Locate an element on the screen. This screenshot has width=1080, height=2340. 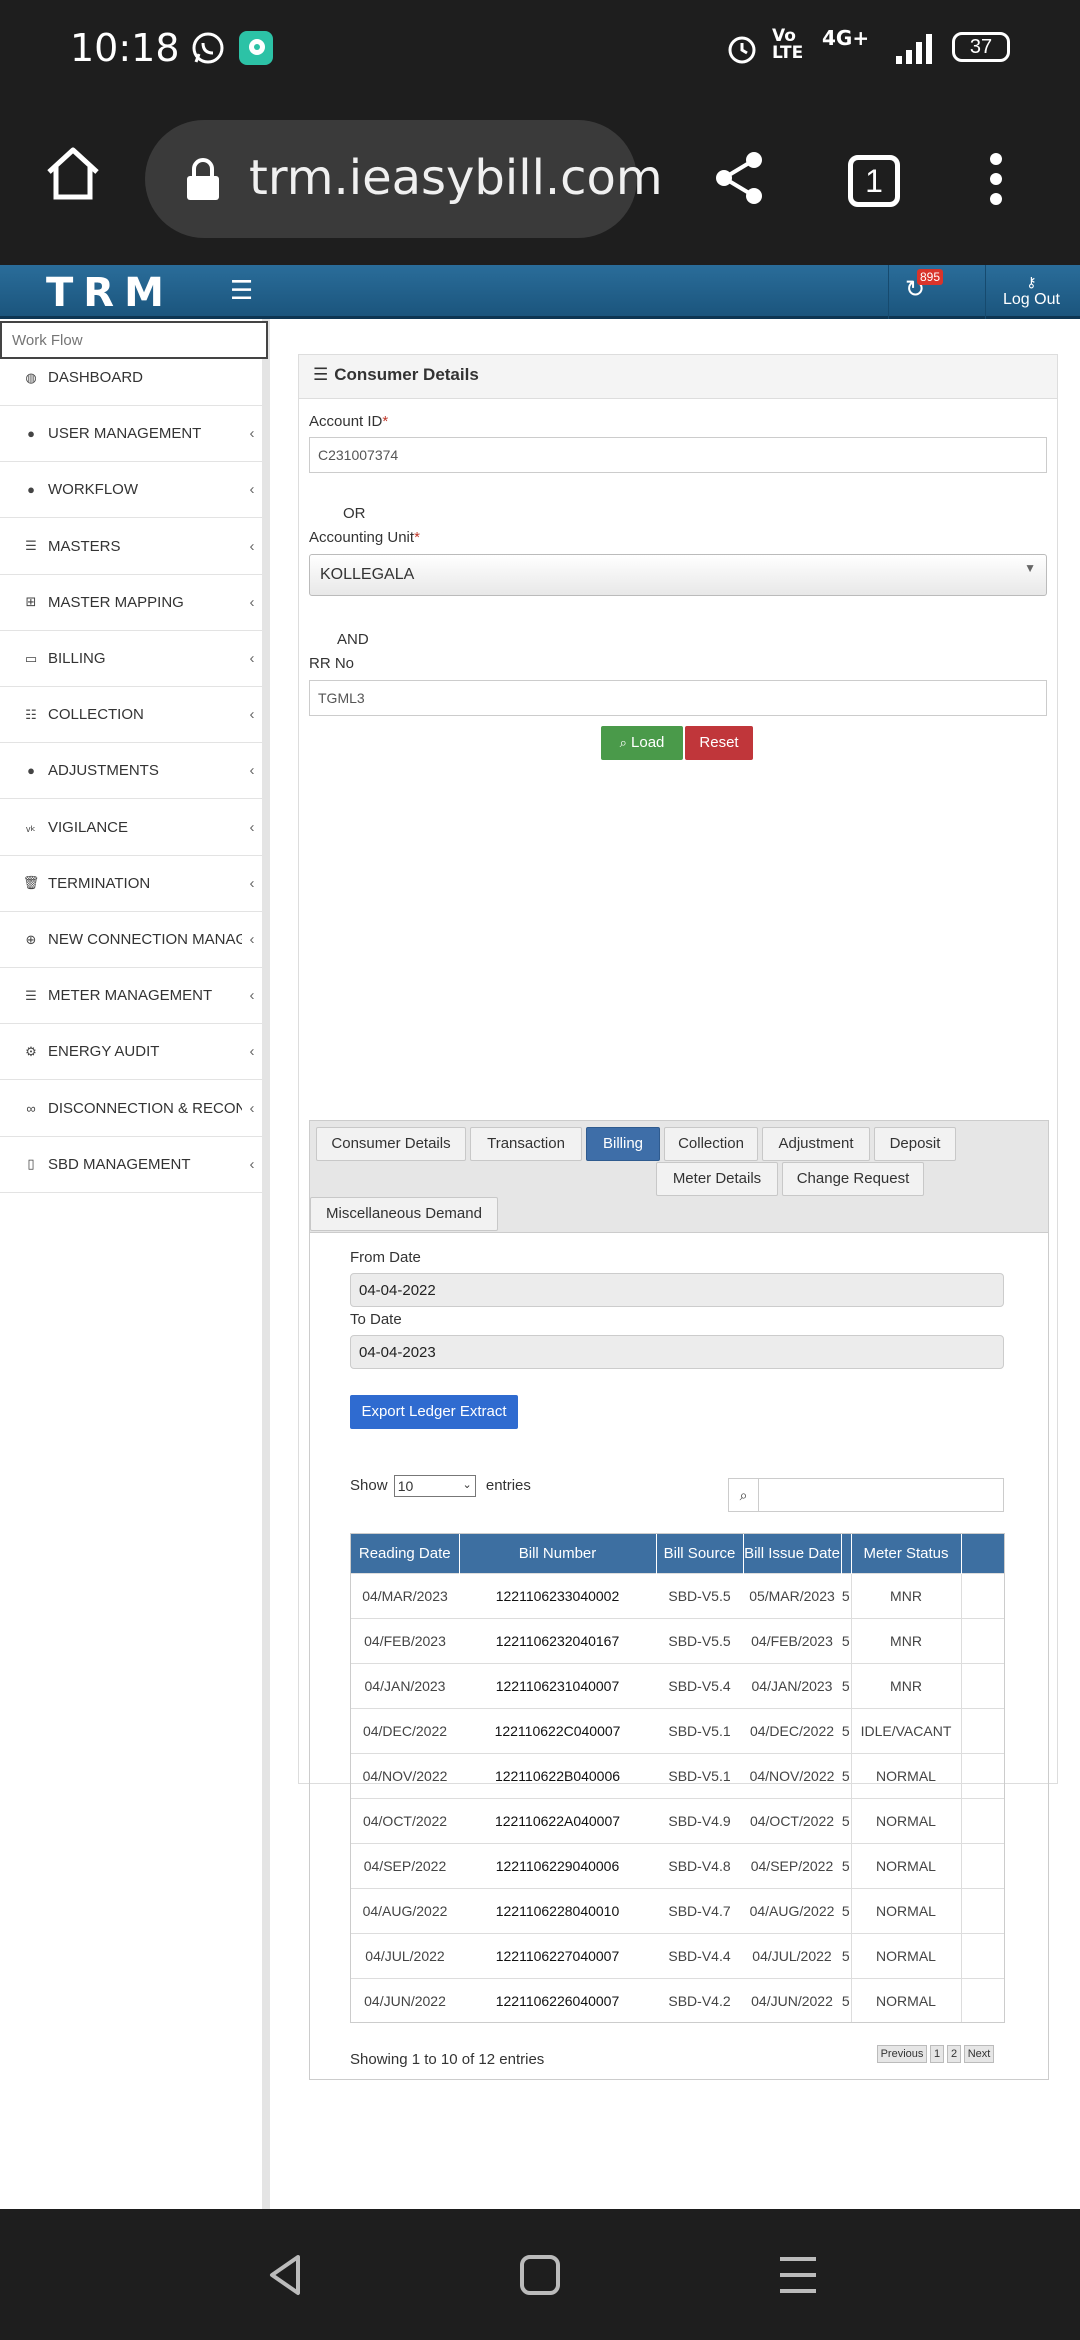
sidebar-item-adjustments: ● ADJUSTMENTS ‹ is located at coordinates (131, 771).